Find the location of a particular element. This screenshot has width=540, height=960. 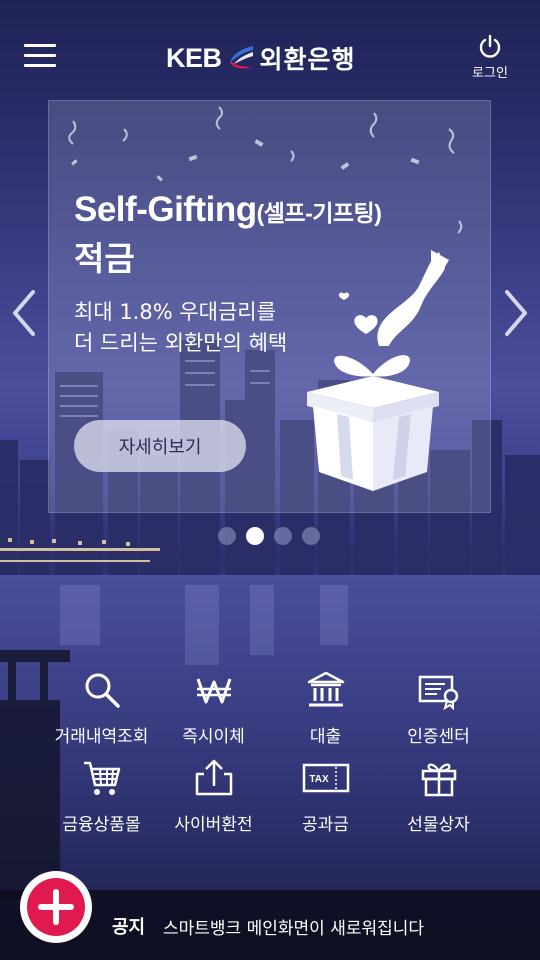

login-button: 로그인 is located at coordinates (490, 59).